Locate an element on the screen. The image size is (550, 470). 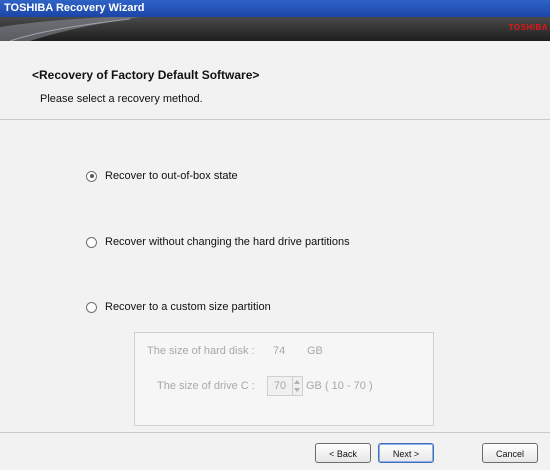
option-out-of-box-label: Recover to out-of-box state is located at coordinates (171, 176).